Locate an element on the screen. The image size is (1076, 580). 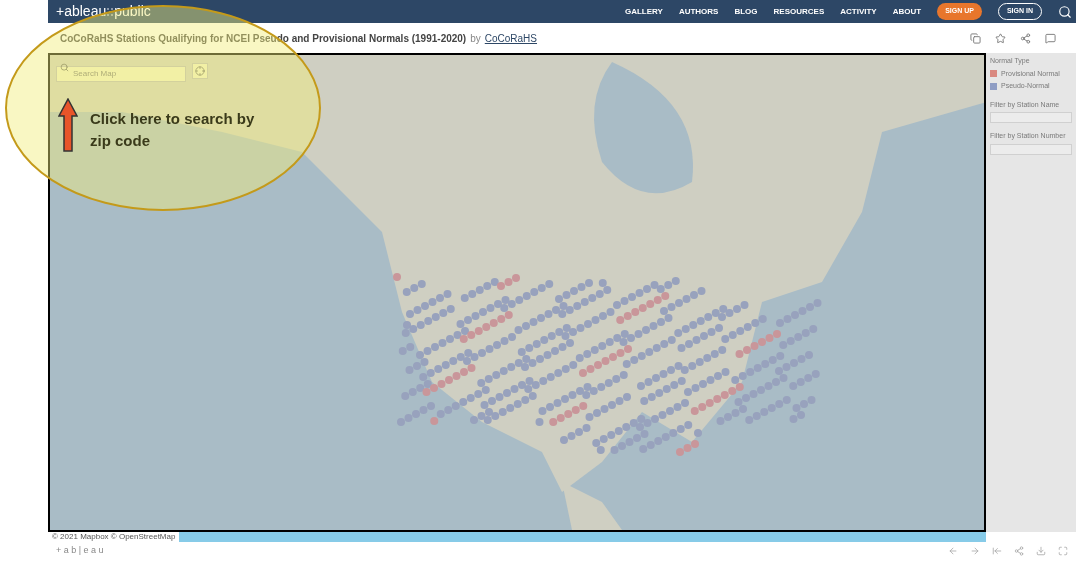
by-label: by is located at coordinates (475, 38).